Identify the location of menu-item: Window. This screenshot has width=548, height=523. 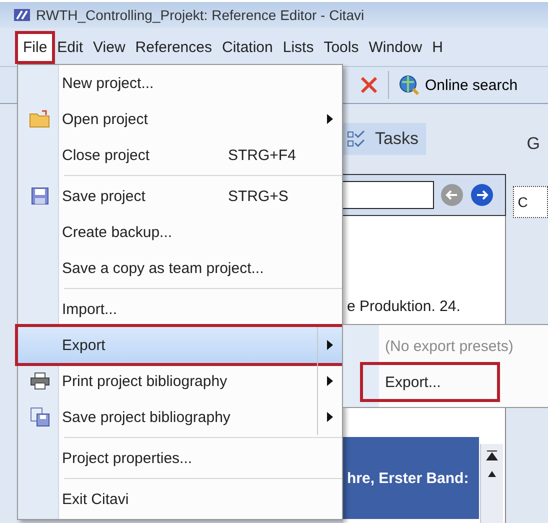
(396, 47).